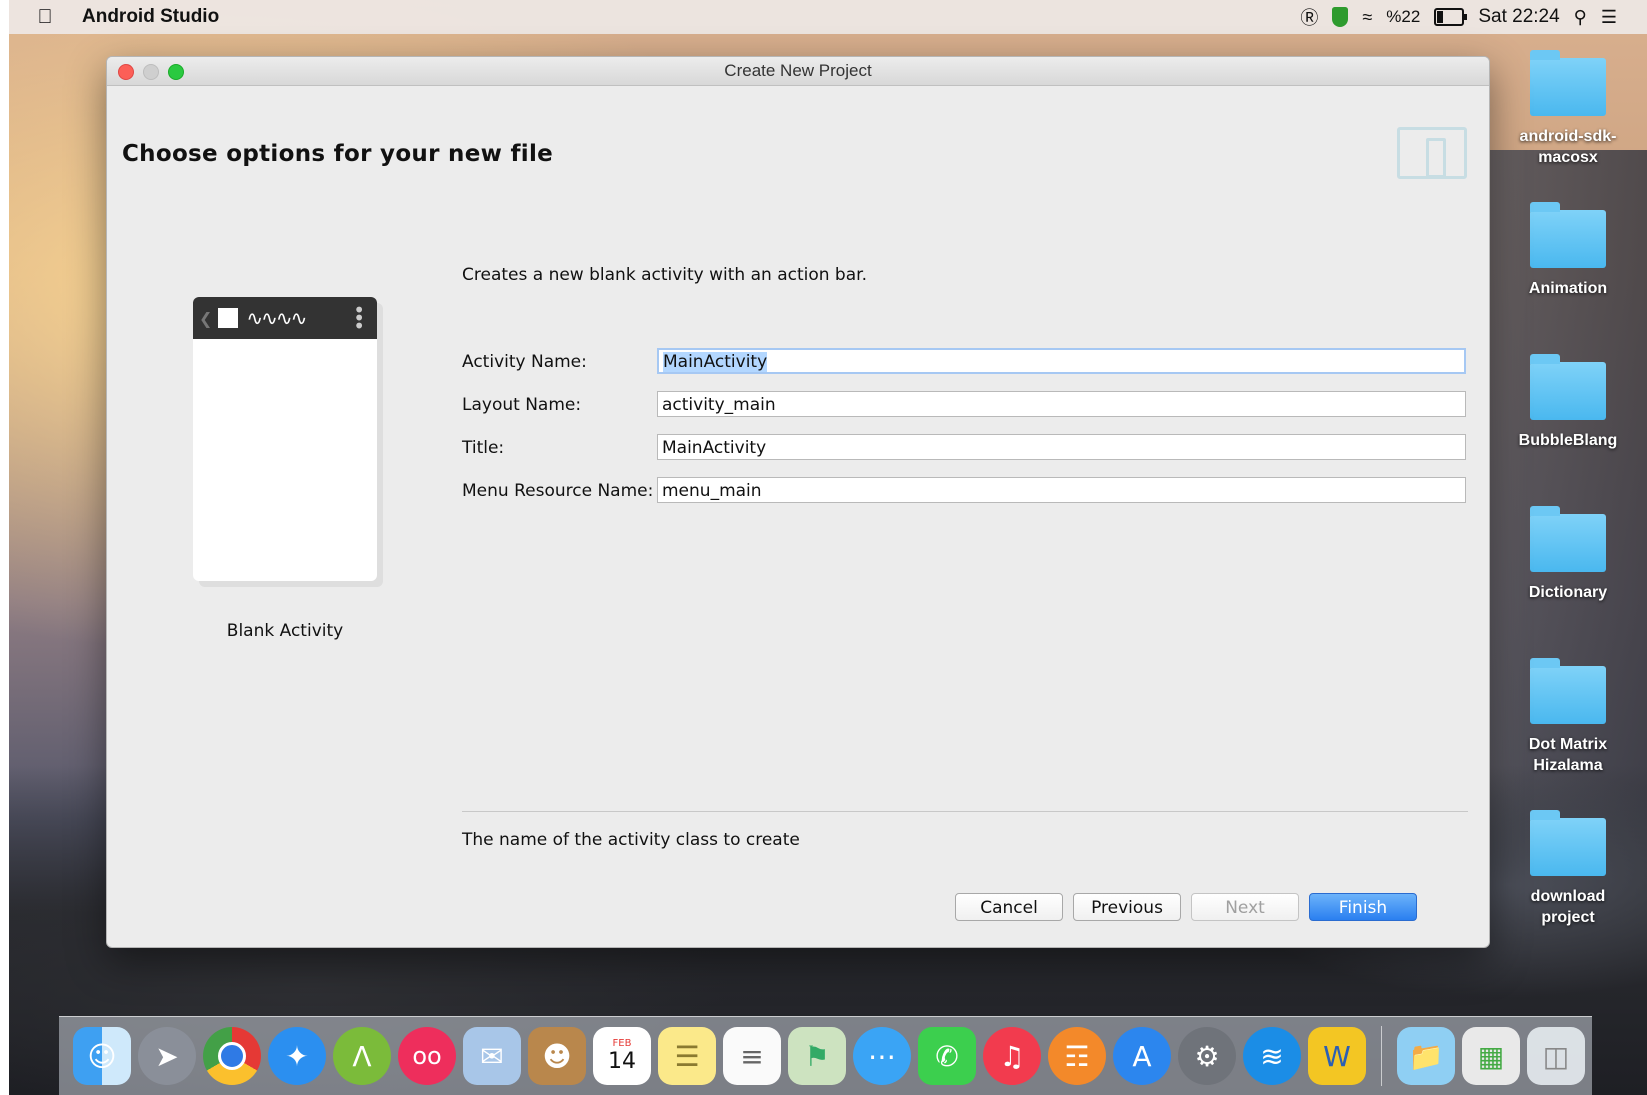  What do you see at coordinates (1061, 490) in the screenshot?
I see `menu-resource-name-input: menu_main` at bounding box center [1061, 490].